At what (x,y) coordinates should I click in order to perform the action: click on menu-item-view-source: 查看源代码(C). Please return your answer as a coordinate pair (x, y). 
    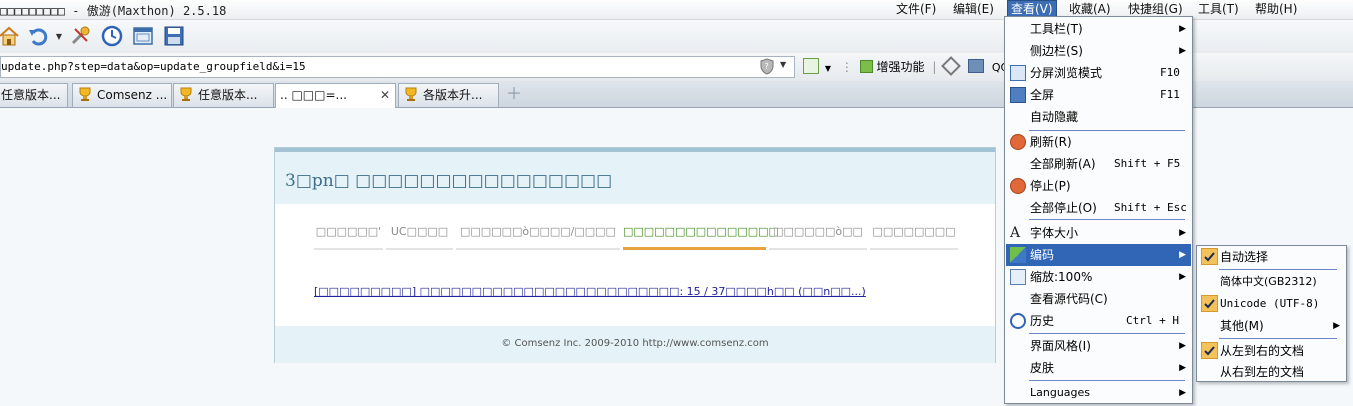
    Looking at the image, I should click on (1098, 299).